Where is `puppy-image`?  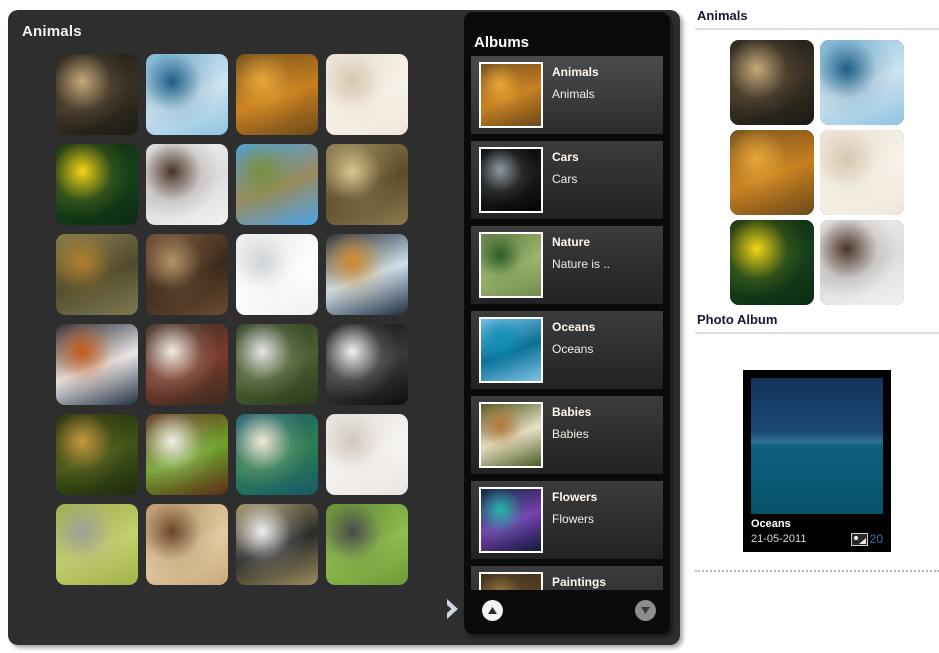
puppy-image is located at coordinates (277, 454).